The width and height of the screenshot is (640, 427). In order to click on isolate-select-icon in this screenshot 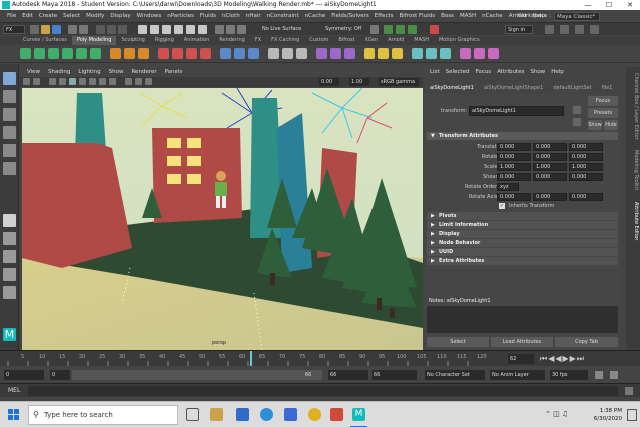, I will do `click(128, 81)`.